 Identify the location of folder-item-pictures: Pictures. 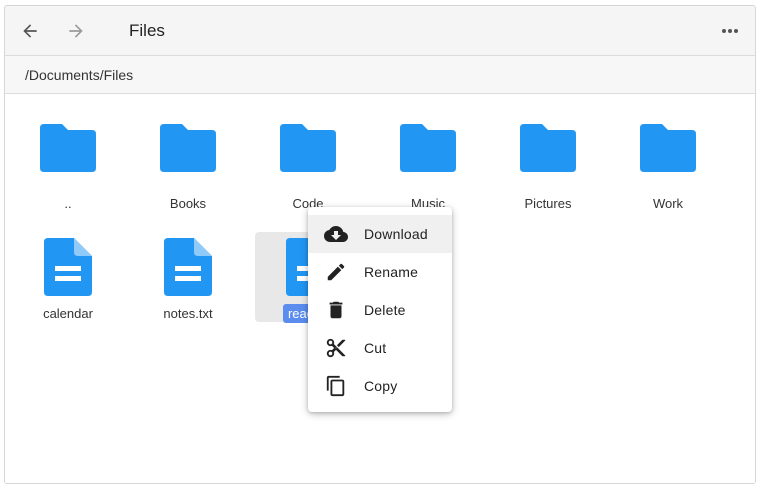
(548, 174).